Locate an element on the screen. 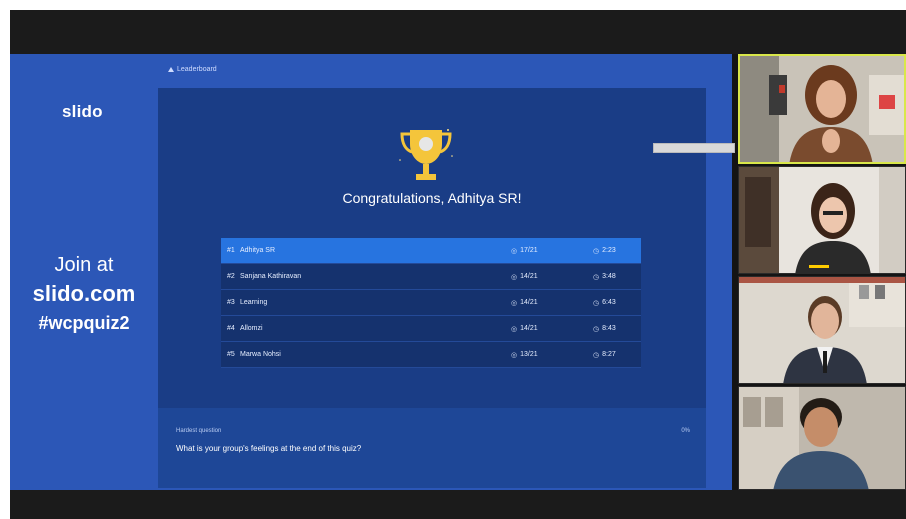 The image size is (906, 519). leaderboard-row: #5 Marwa Nohsi ◎ 13/21 ◷ 8:27 is located at coordinates (431, 355).